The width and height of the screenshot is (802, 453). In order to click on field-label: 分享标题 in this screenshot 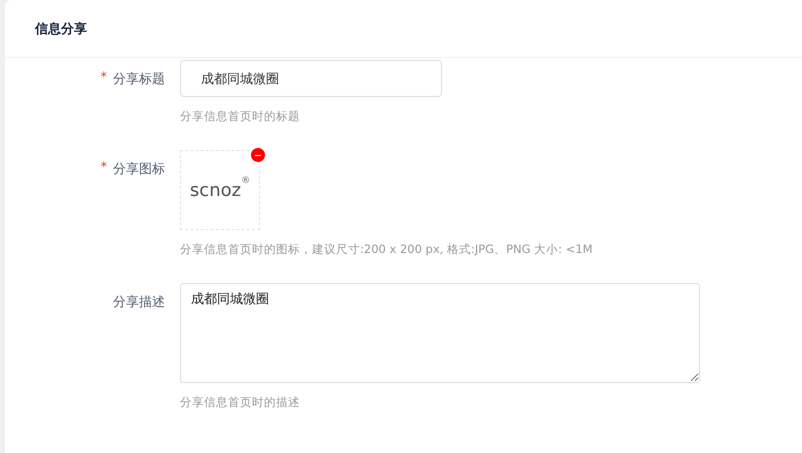, I will do `click(139, 80)`.